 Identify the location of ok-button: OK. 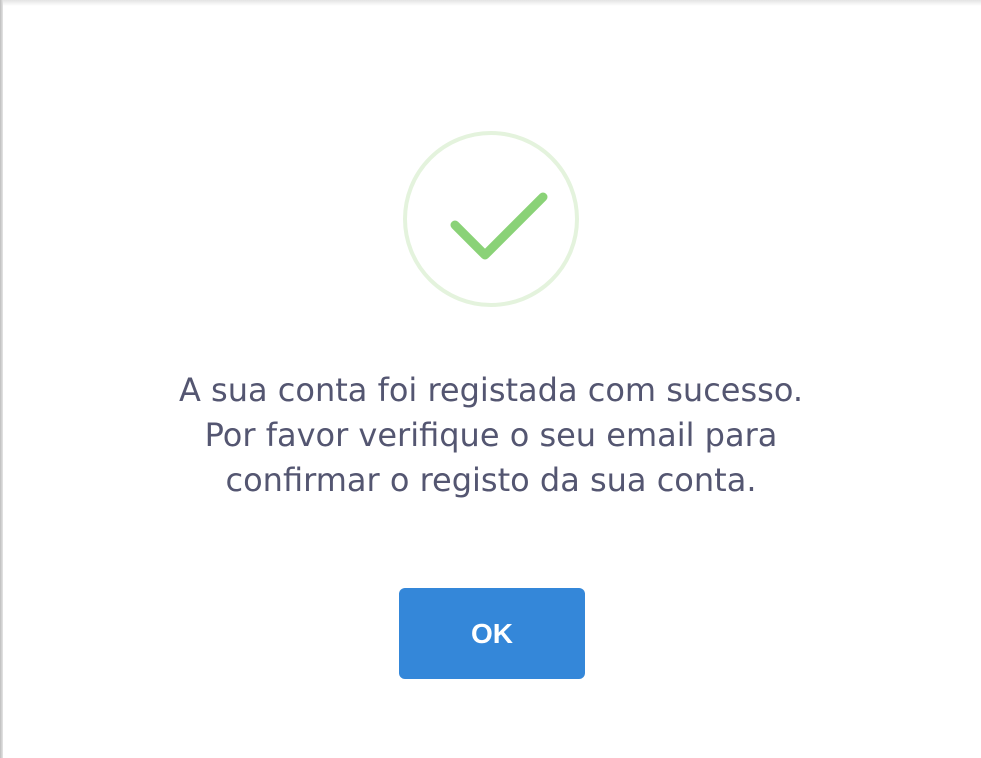
(492, 633).